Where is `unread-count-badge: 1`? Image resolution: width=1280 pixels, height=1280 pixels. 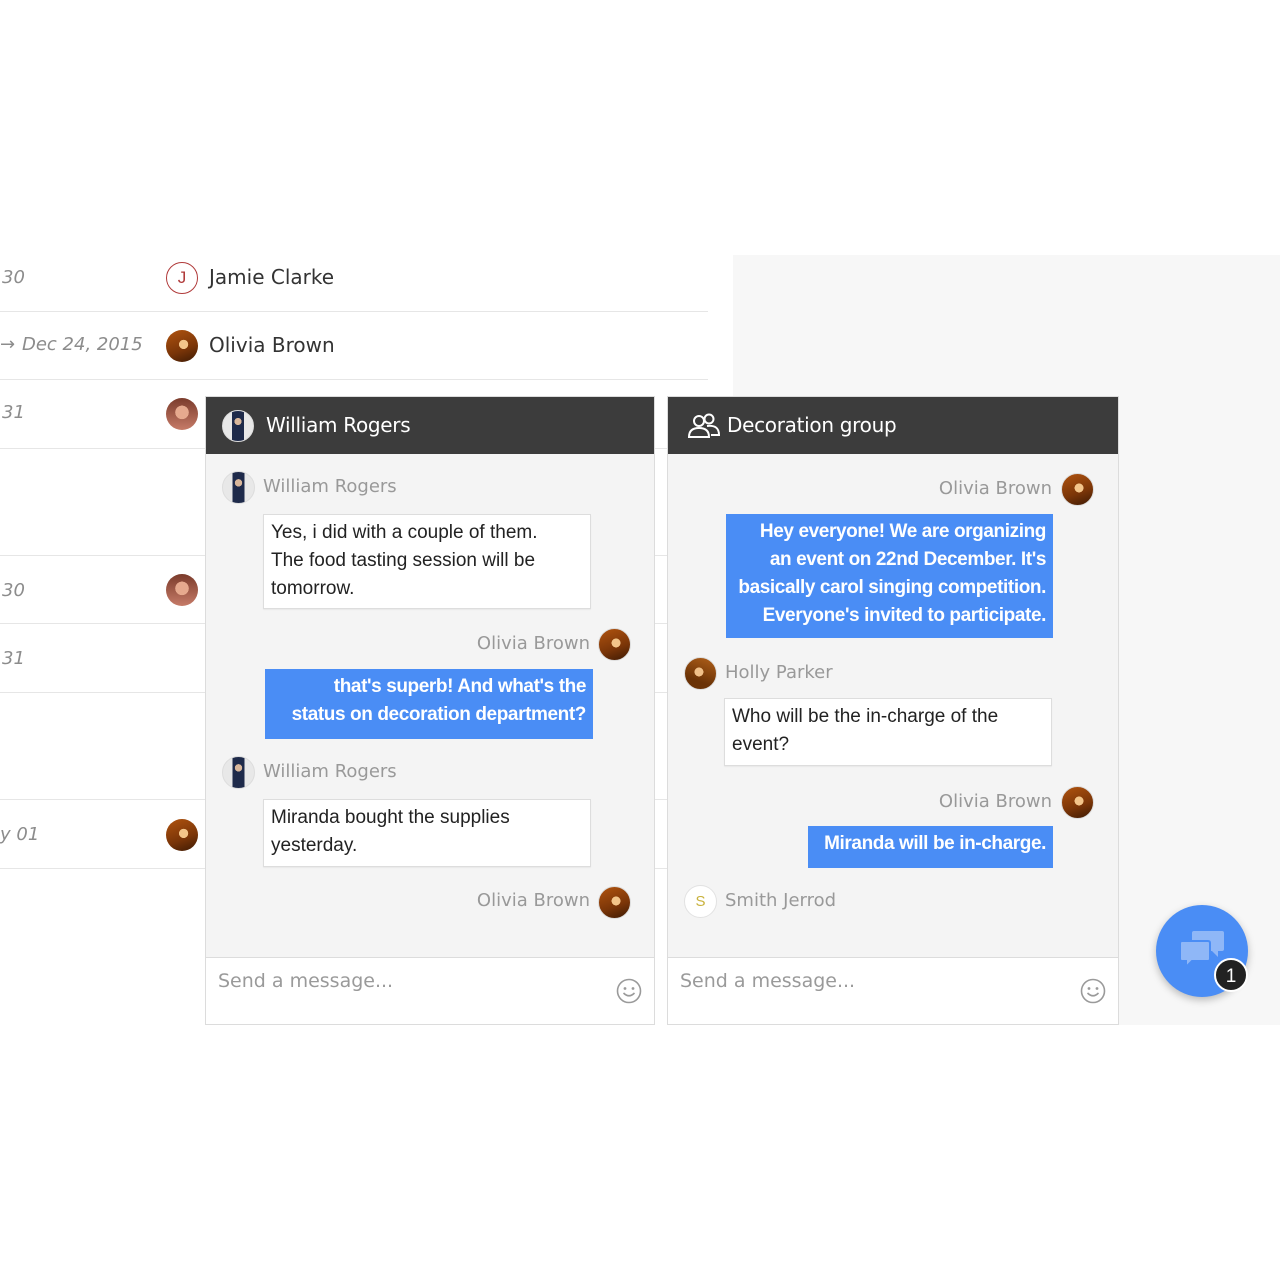 unread-count-badge: 1 is located at coordinates (1231, 975).